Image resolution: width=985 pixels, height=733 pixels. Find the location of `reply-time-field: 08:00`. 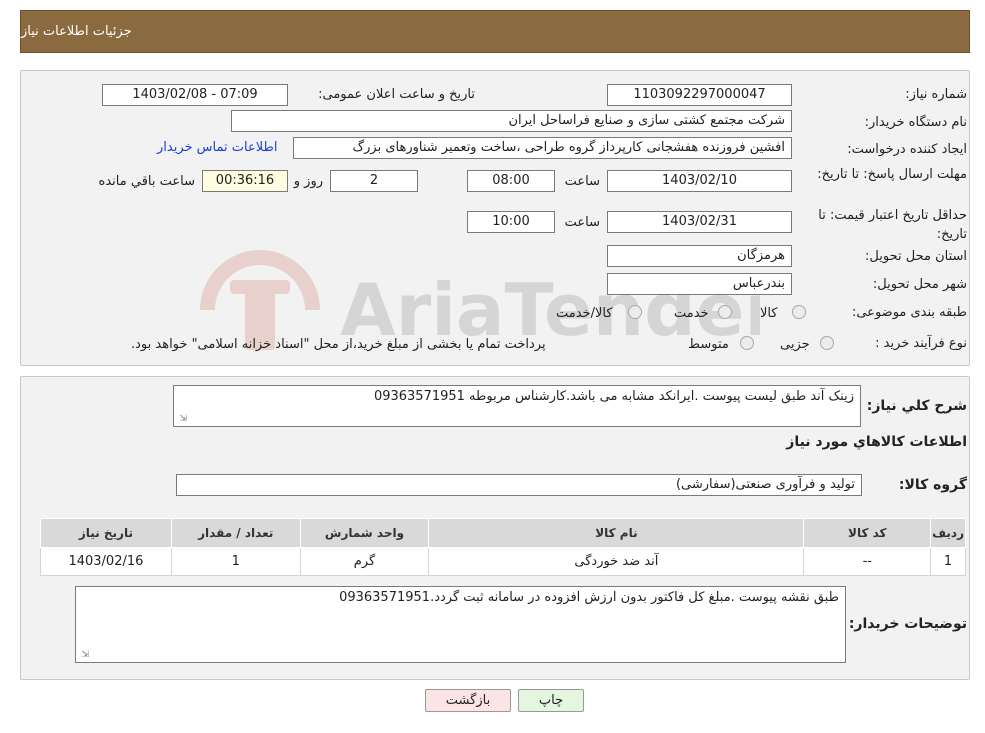

reply-time-field: 08:00 is located at coordinates (511, 181).